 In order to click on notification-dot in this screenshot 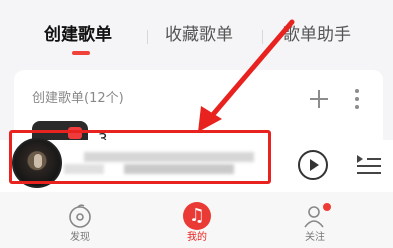, I will do `click(327, 207)`.